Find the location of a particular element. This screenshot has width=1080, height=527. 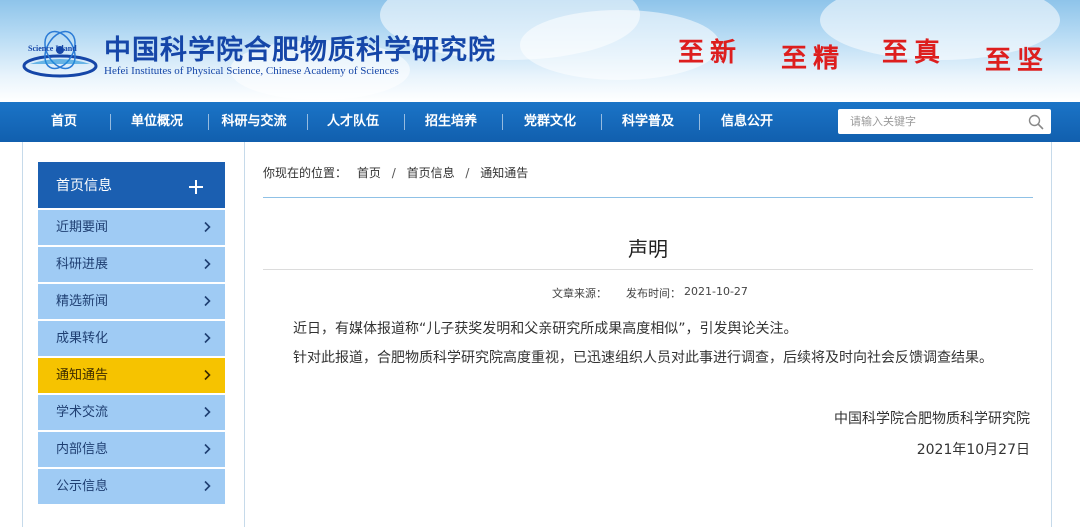

nav-item-disclosure: 信息公开 is located at coordinates (747, 122).